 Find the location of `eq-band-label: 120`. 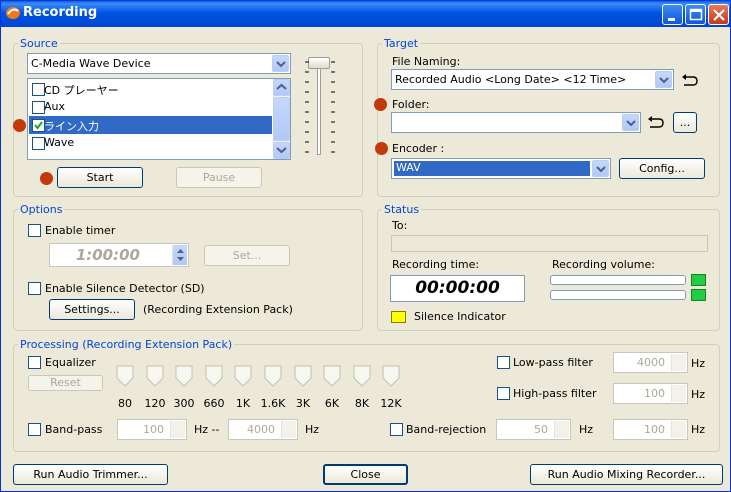

eq-band-label: 120 is located at coordinates (155, 403).